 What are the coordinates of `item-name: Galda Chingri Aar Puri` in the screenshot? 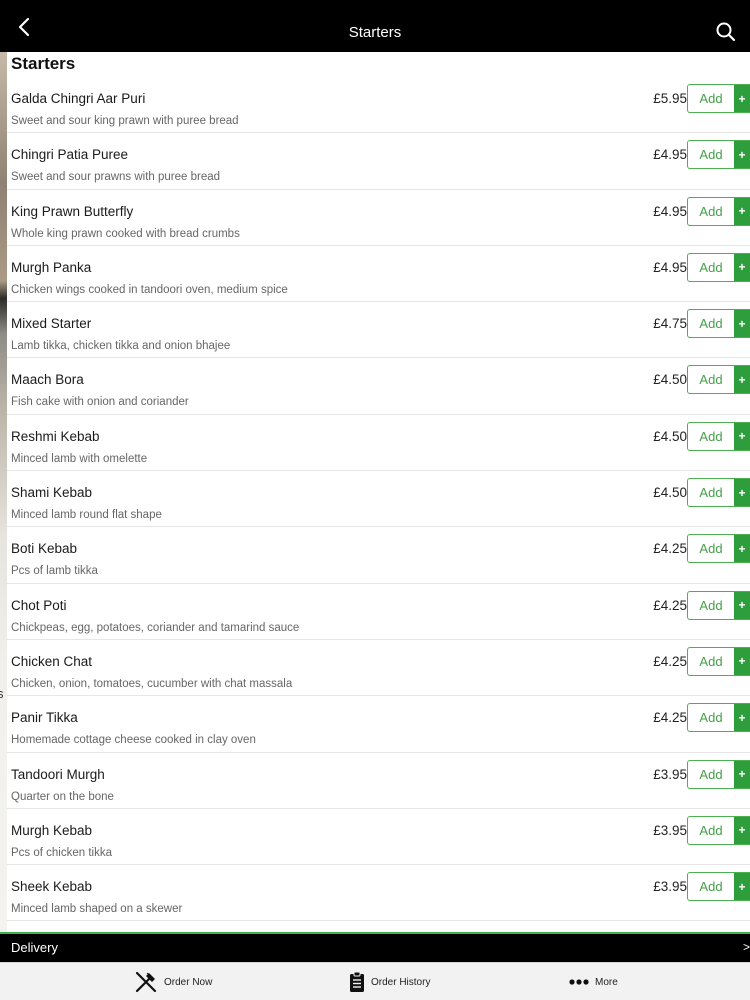 It's located at (78, 98).